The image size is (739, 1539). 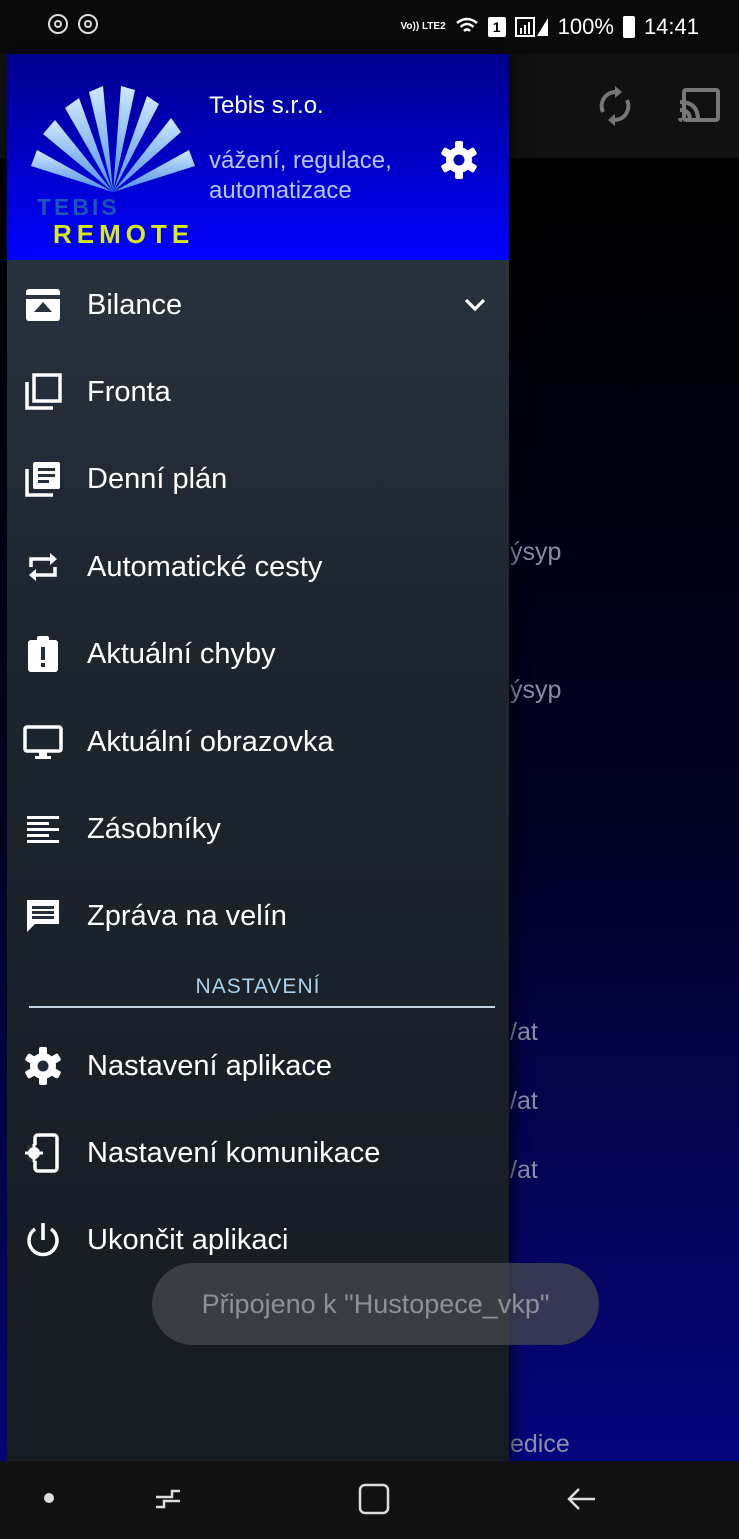 I want to click on system-navigation-bar, so click(x=369, y=1500).